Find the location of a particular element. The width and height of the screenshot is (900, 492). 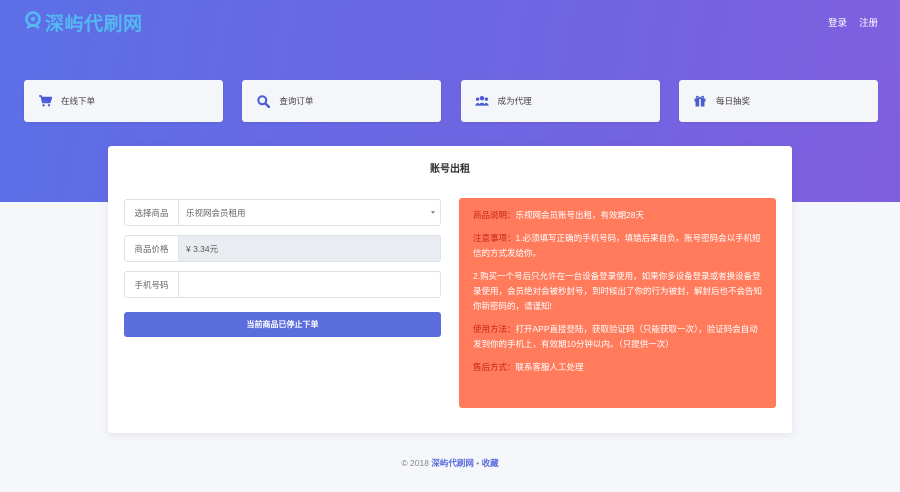

notice-usage-key: 使用方法： is located at coordinates (494, 329).